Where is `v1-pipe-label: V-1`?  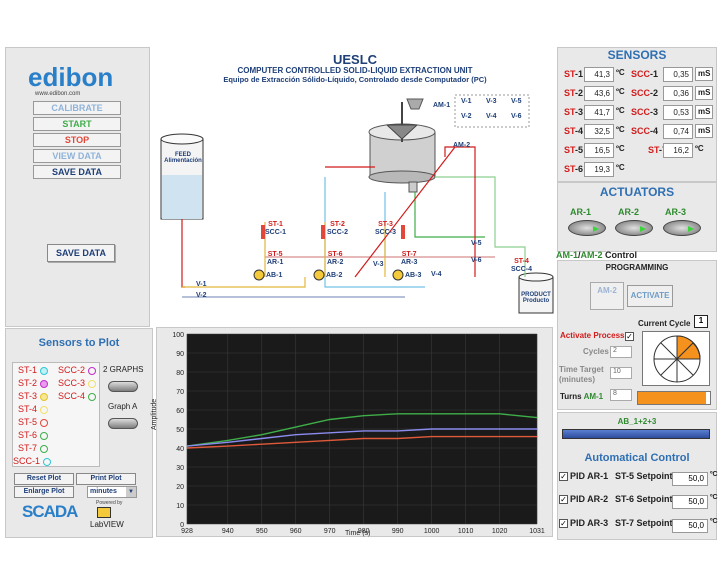
v1-pipe-label: V-1 is located at coordinates (201, 284).